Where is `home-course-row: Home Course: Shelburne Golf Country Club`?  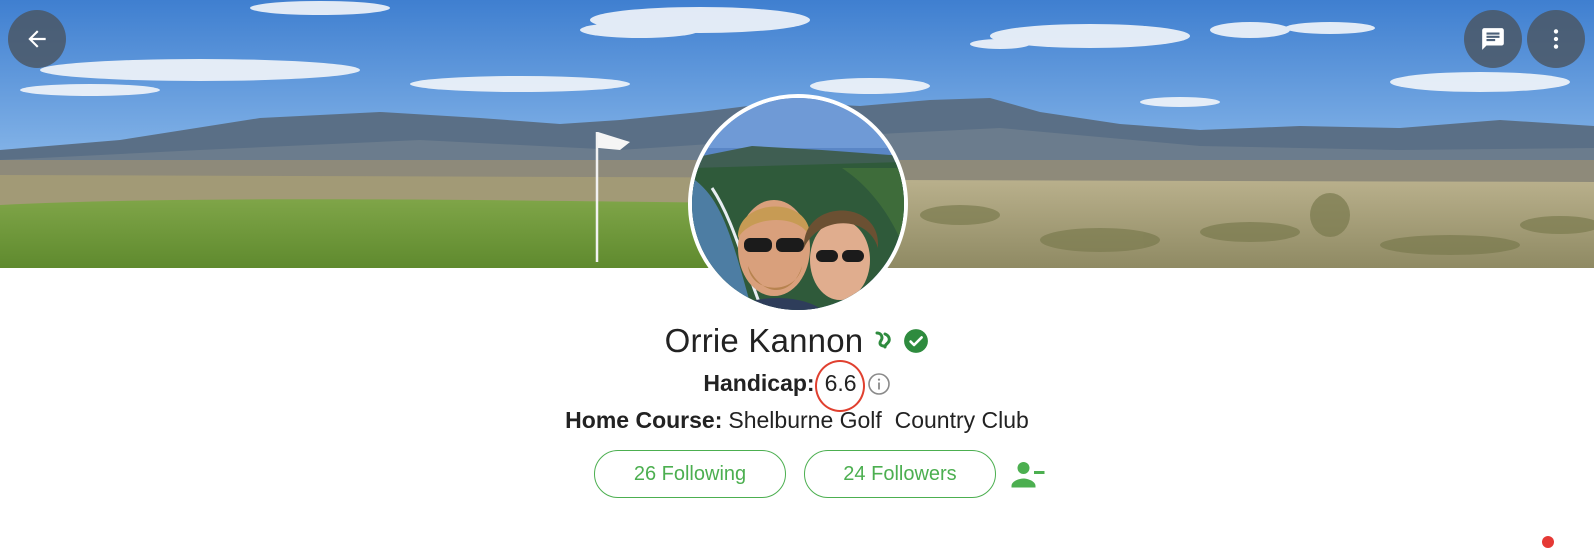
home-course-row: Home Course: Shelburne Golf Country Club is located at coordinates (797, 420).